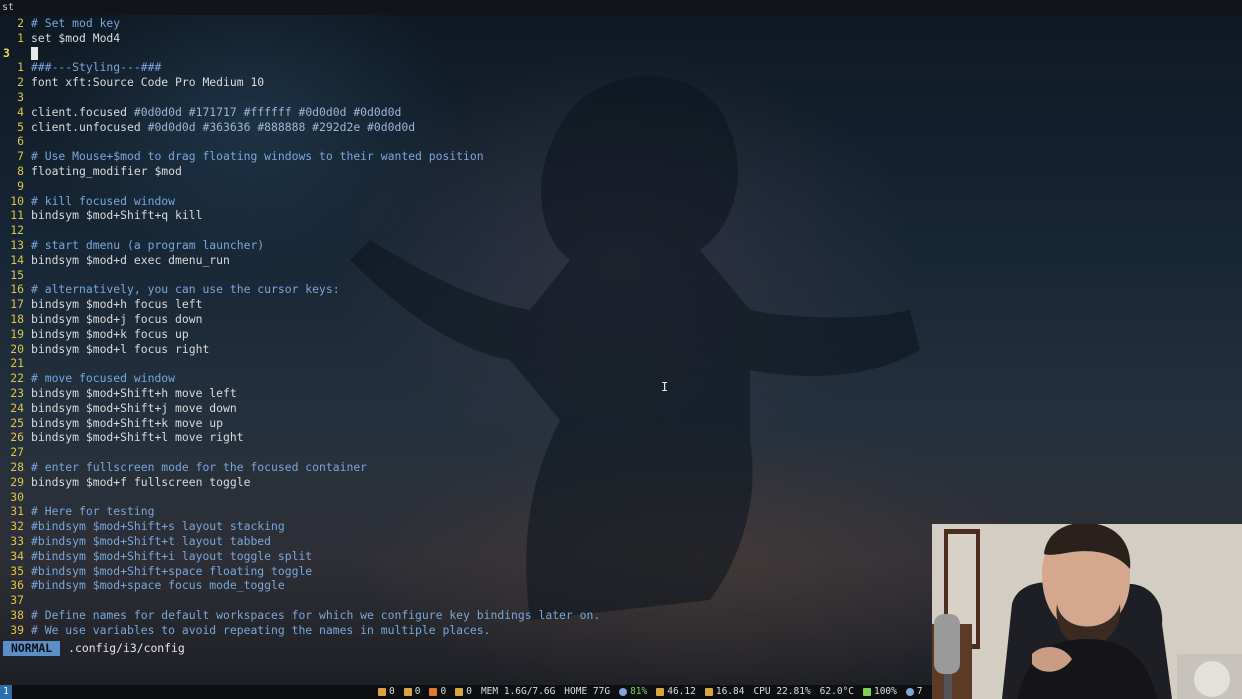 Image resolution: width=1242 pixels, height=699 pixels. What do you see at coordinates (681, 691) in the screenshot?
I see `status-value: 46.12` at bounding box center [681, 691].